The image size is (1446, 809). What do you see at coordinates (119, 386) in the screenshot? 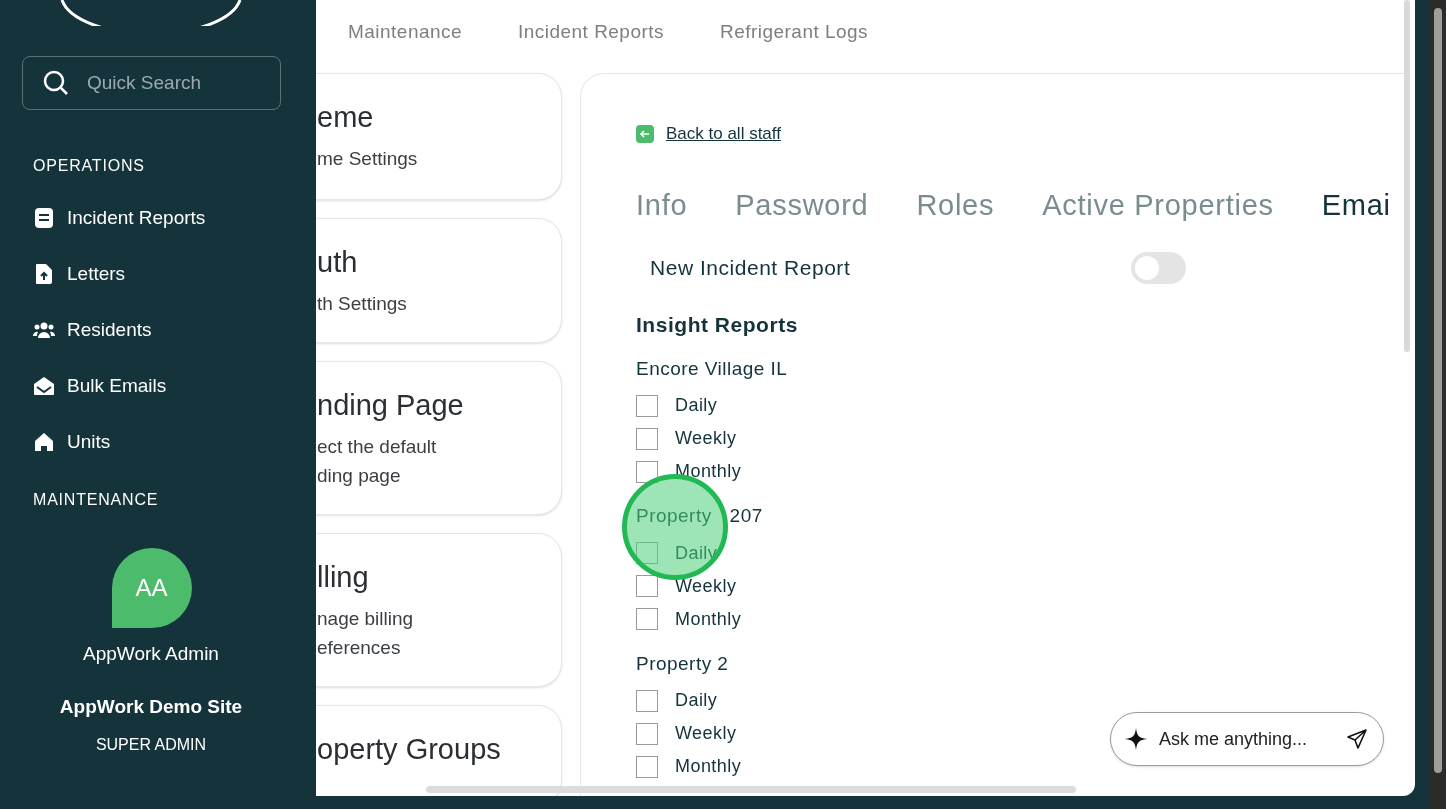
I see `nav-item: Bulk Emails` at bounding box center [119, 386].